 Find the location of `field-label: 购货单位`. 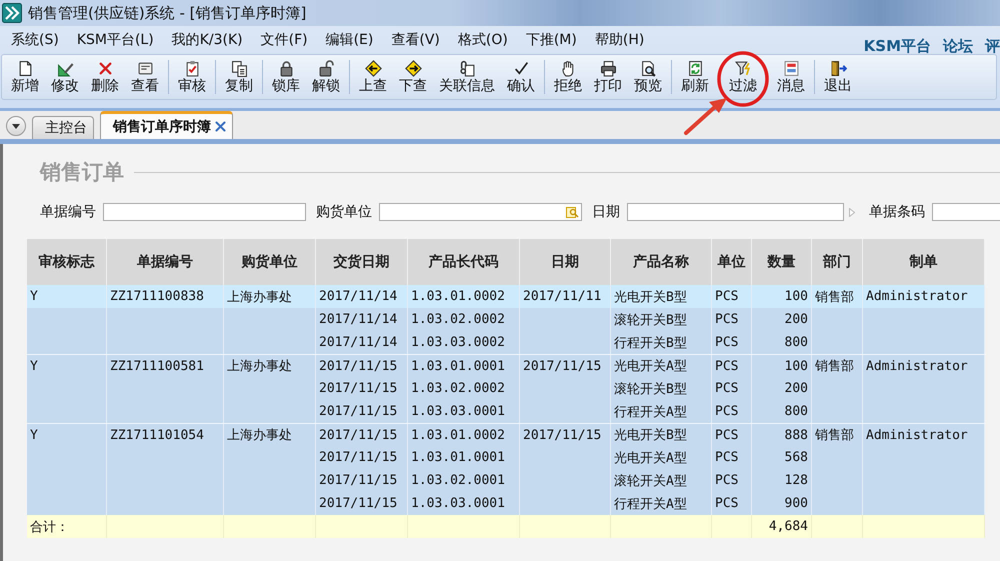

field-label: 购货单位 is located at coordinates (344, 212).